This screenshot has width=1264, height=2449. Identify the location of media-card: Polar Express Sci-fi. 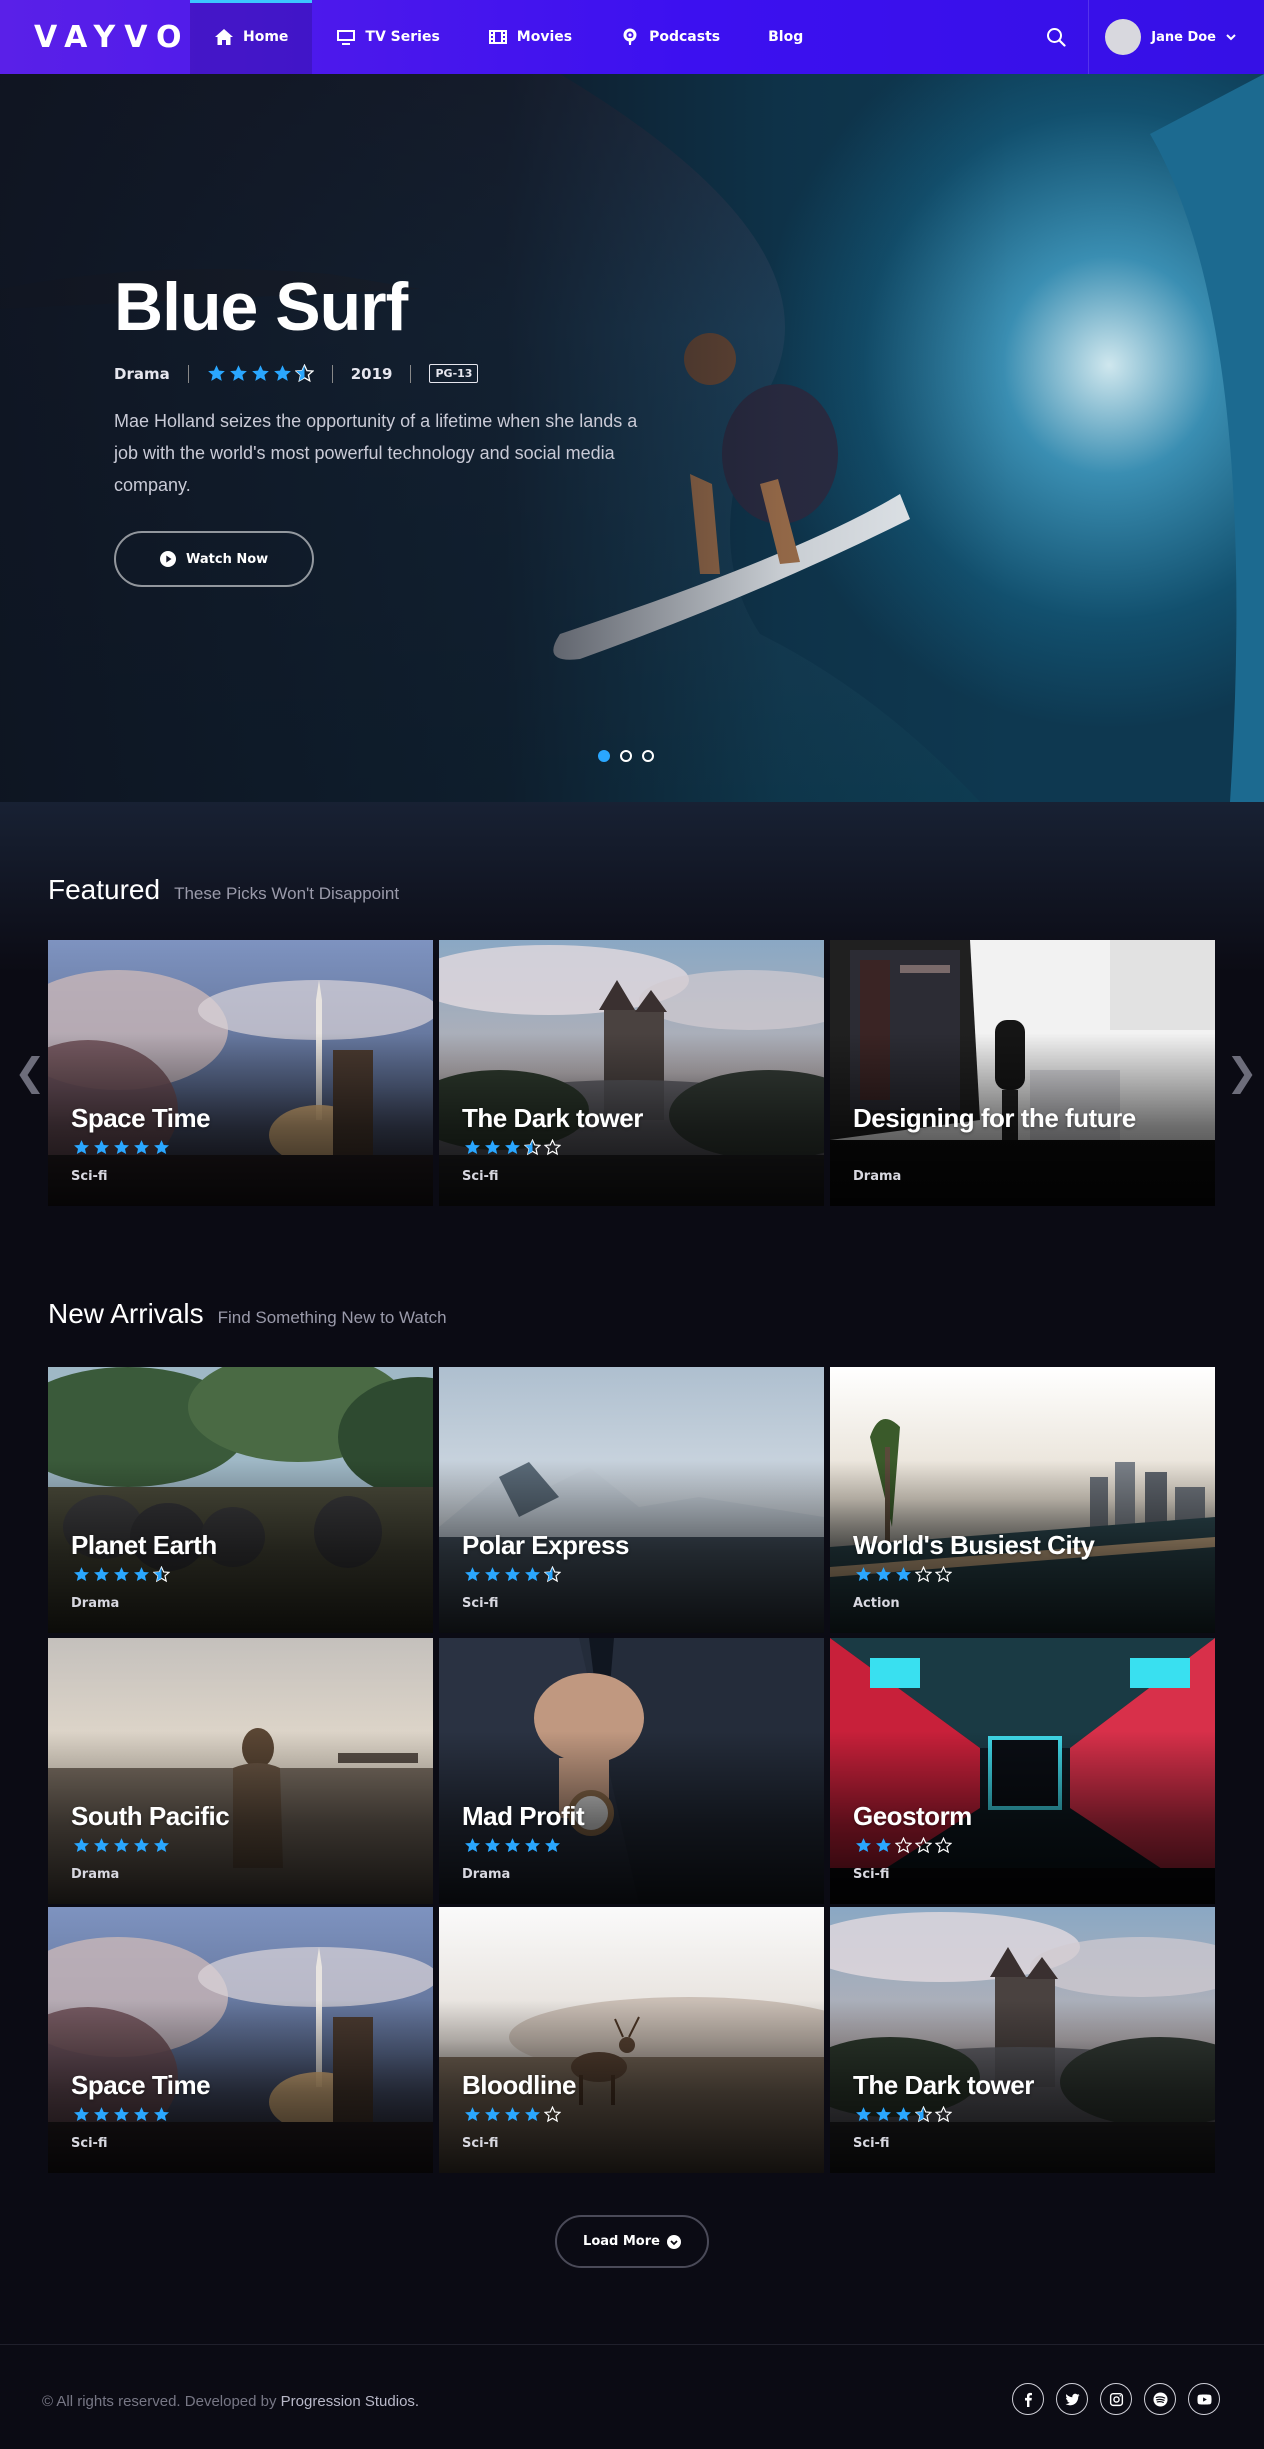
(631, 1500).